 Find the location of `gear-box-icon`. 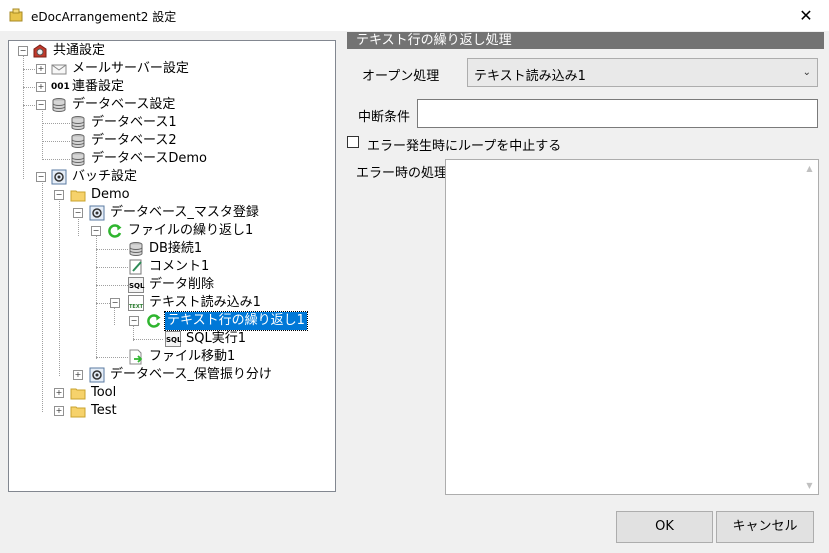

gear-box-icon is located at coordinates (40, 51).